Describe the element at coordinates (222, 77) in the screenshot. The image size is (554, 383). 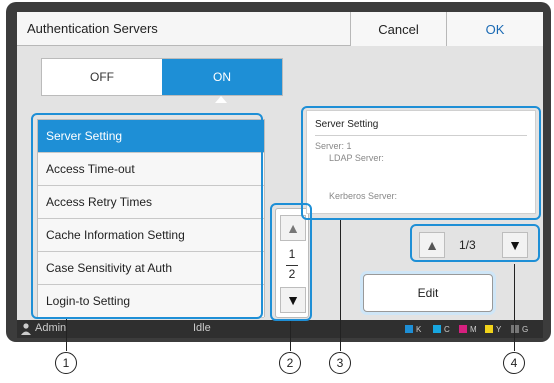
I see `toggle-on-button: ON` at that location.